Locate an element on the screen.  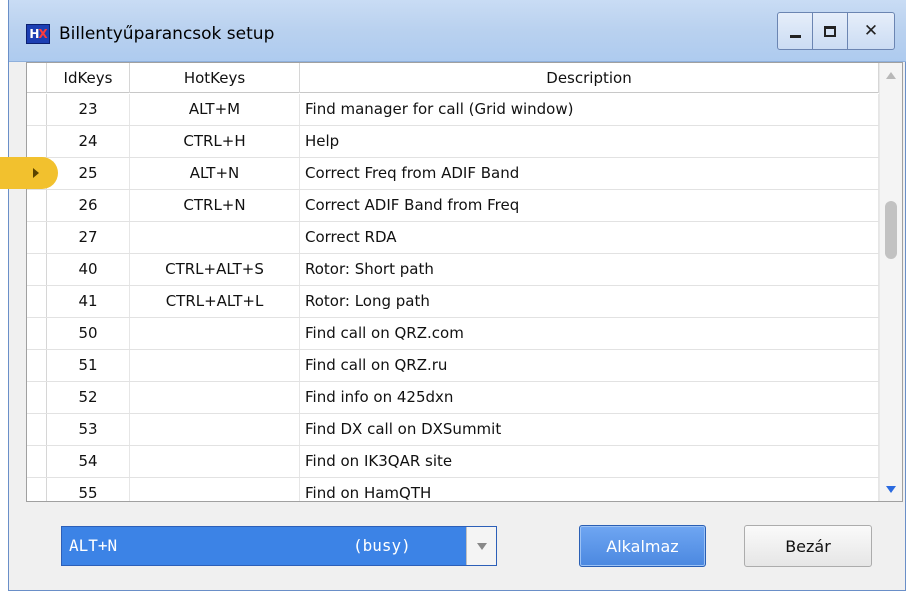
close-button: Bezár is located at coordinates (808, 546).